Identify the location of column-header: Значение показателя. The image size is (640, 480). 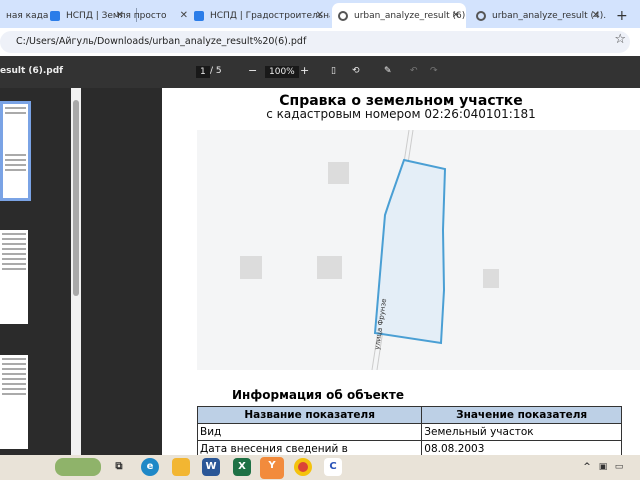
(521, 415).